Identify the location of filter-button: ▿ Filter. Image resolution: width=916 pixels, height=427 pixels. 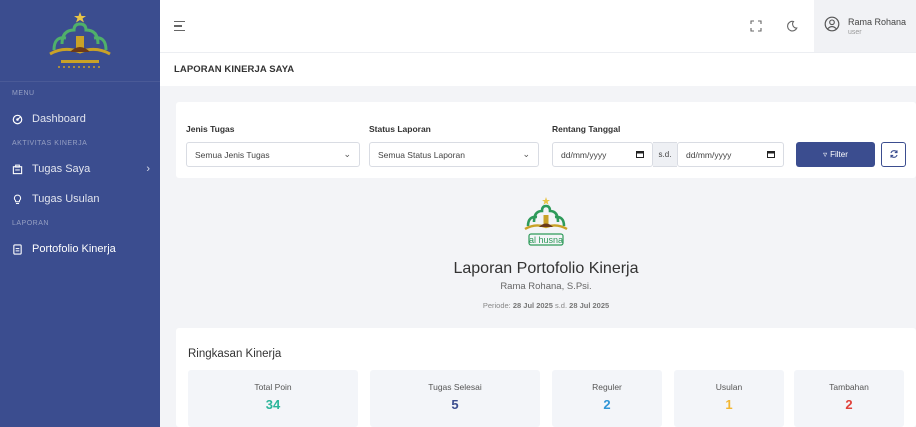
(835, 154).